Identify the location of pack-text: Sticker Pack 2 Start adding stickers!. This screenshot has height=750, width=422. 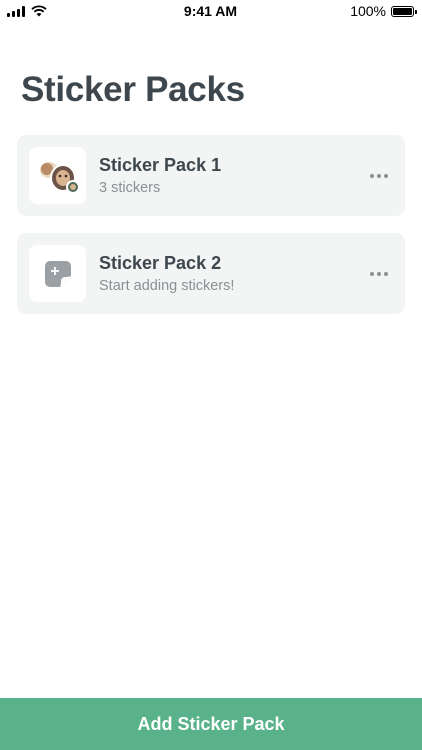
(231, 273).